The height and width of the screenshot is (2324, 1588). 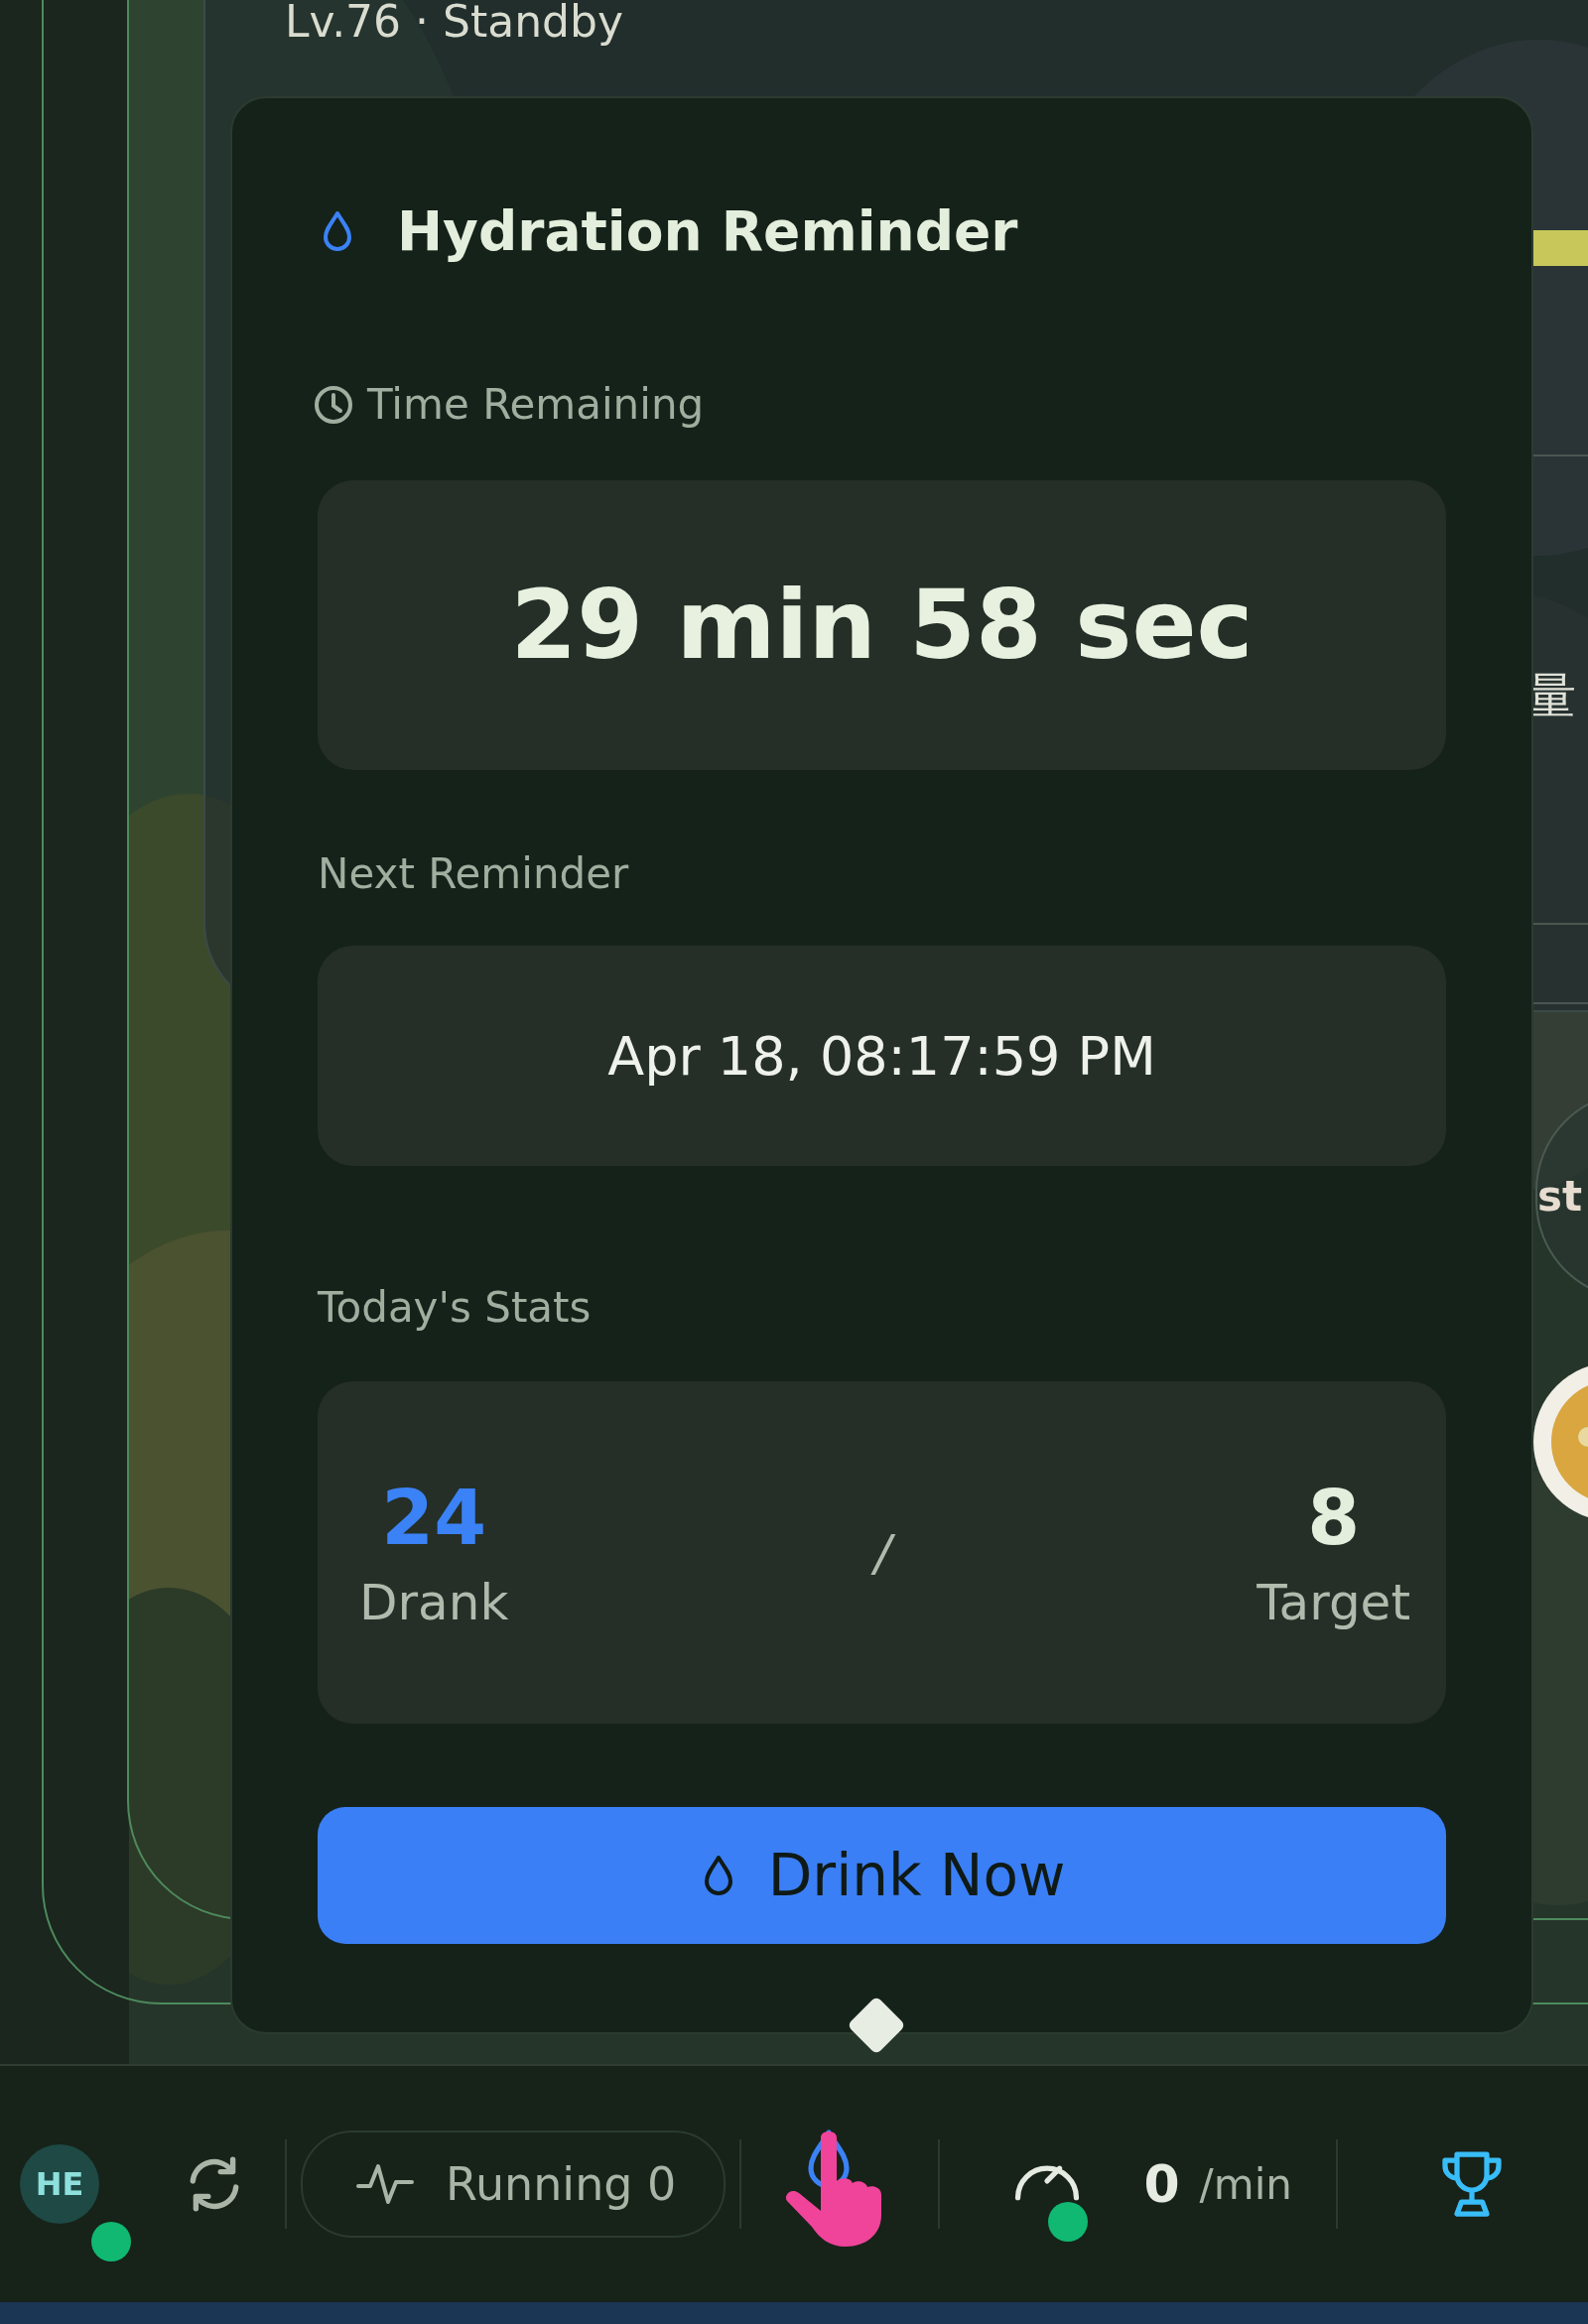 I want to click on popover-title: Hydration Reminder, so click(x=708, y=231).